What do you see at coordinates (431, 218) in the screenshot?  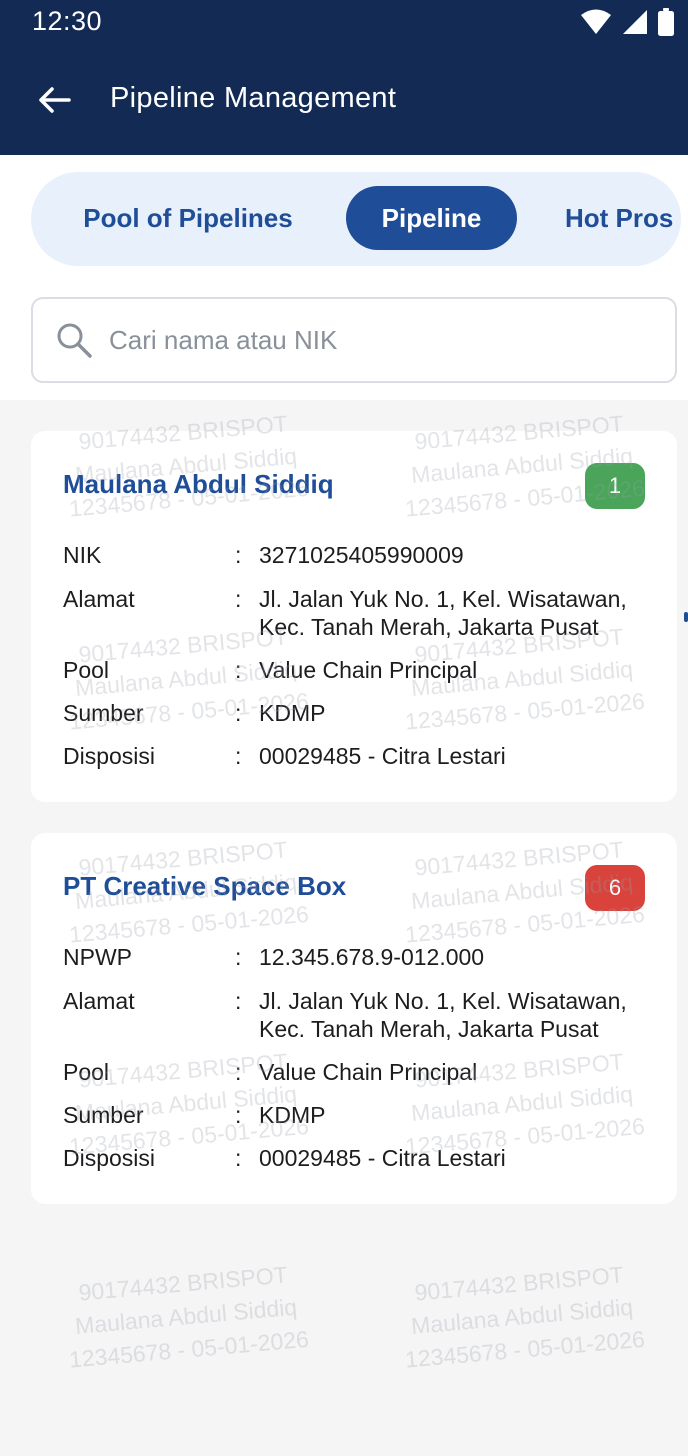 I see `tab-pipeline: Pipeline` at bounding box center [431, 218].